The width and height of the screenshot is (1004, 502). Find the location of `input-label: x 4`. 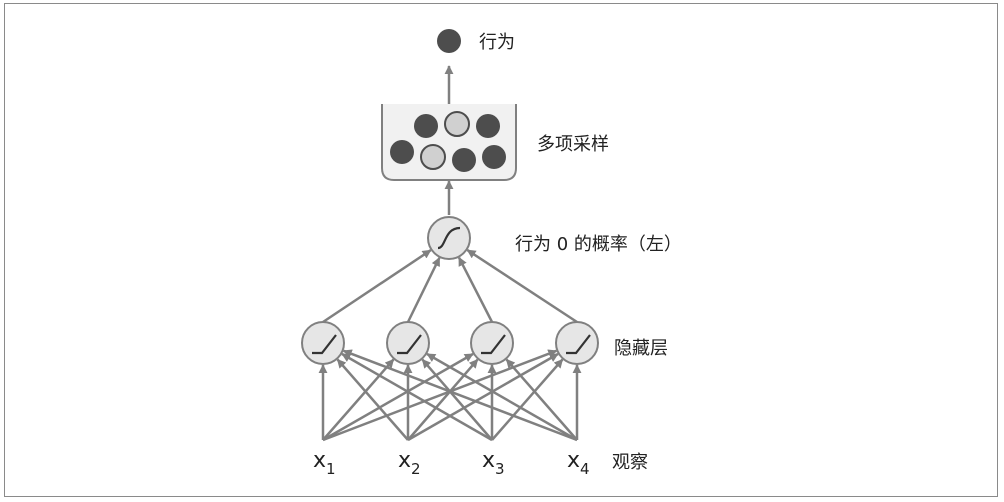

input-label: x 4 is located at coordinates (578, 463).